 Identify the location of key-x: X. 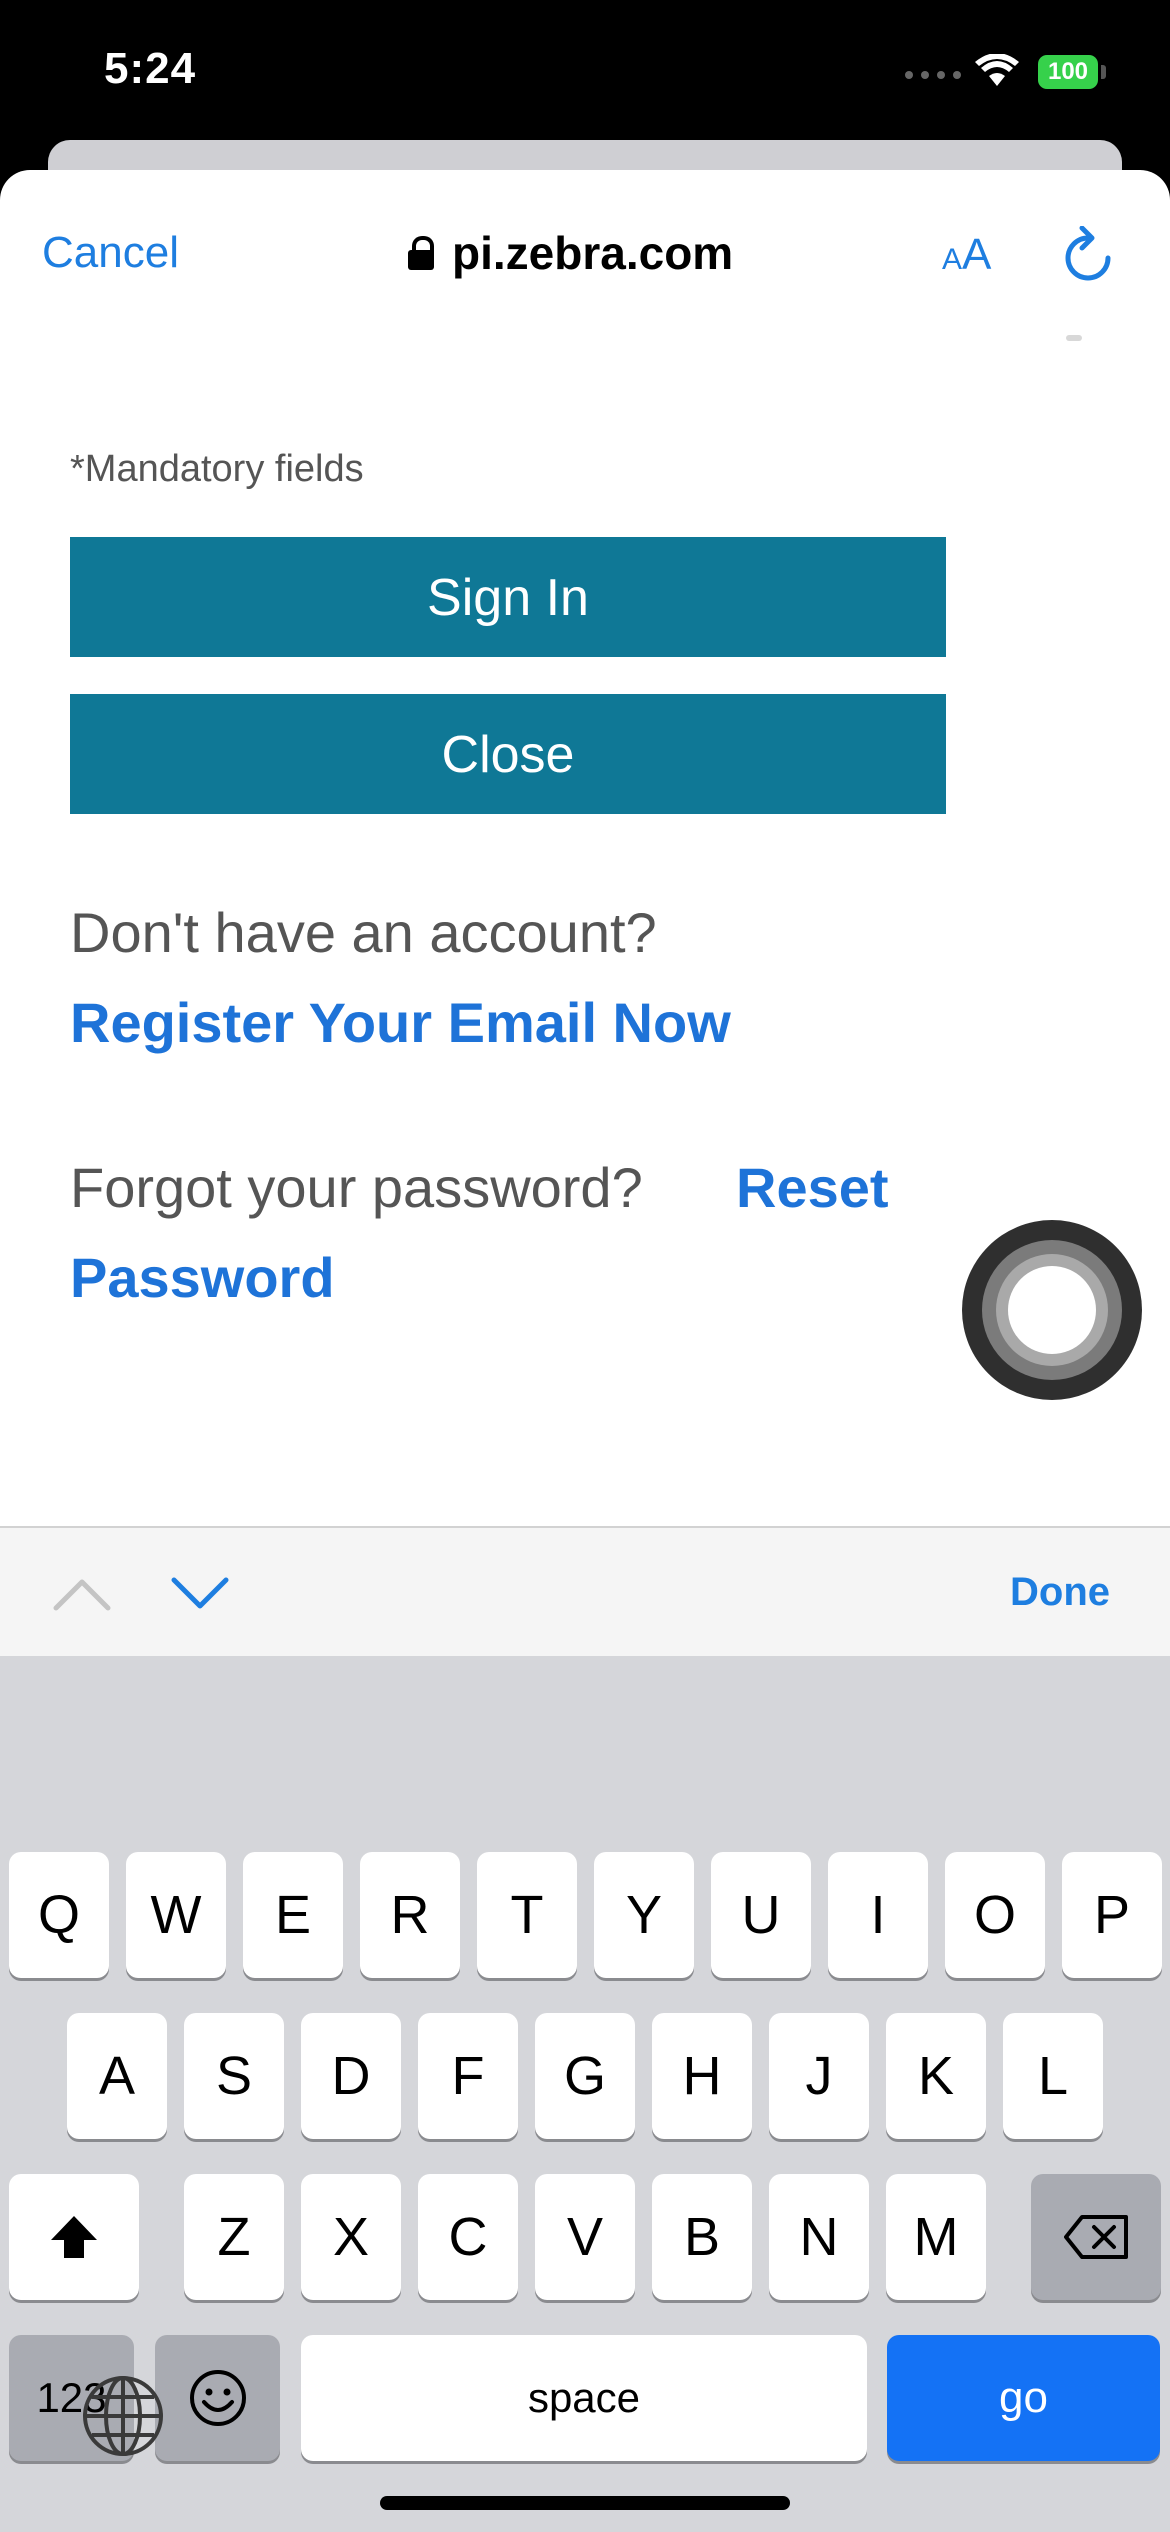
(351, 2237).